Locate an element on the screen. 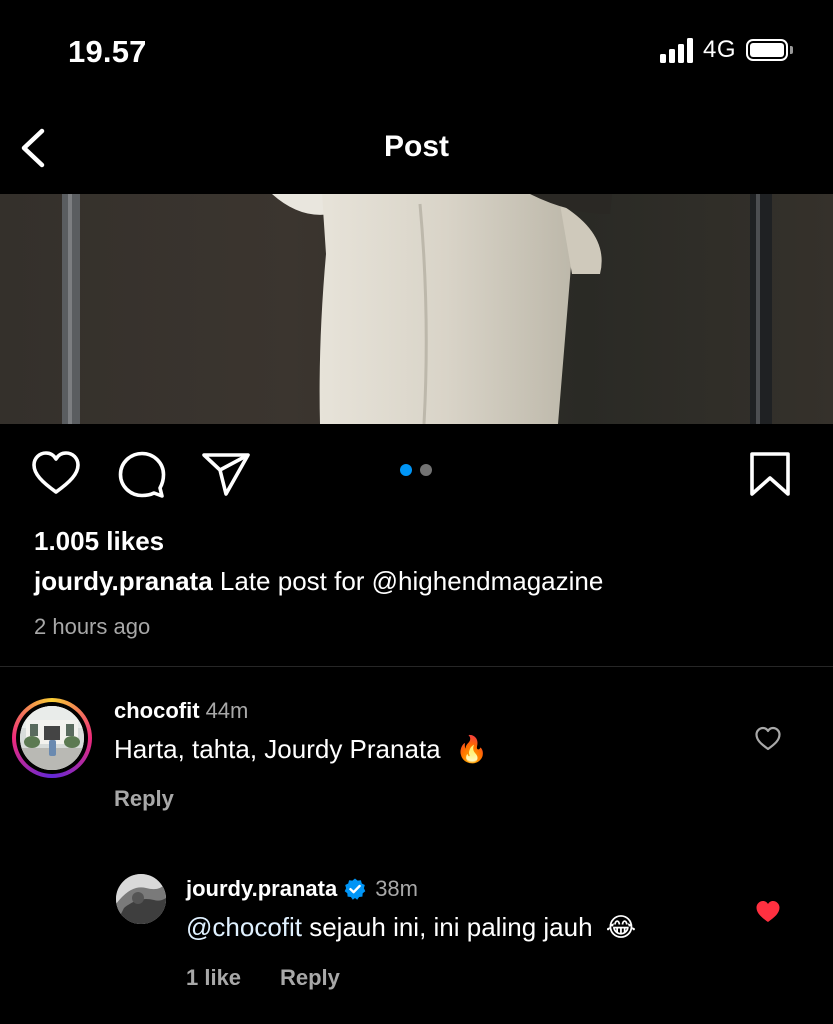 This screenshot has height=1024, width=833. signal-icon is located at coordinates (676, 50).